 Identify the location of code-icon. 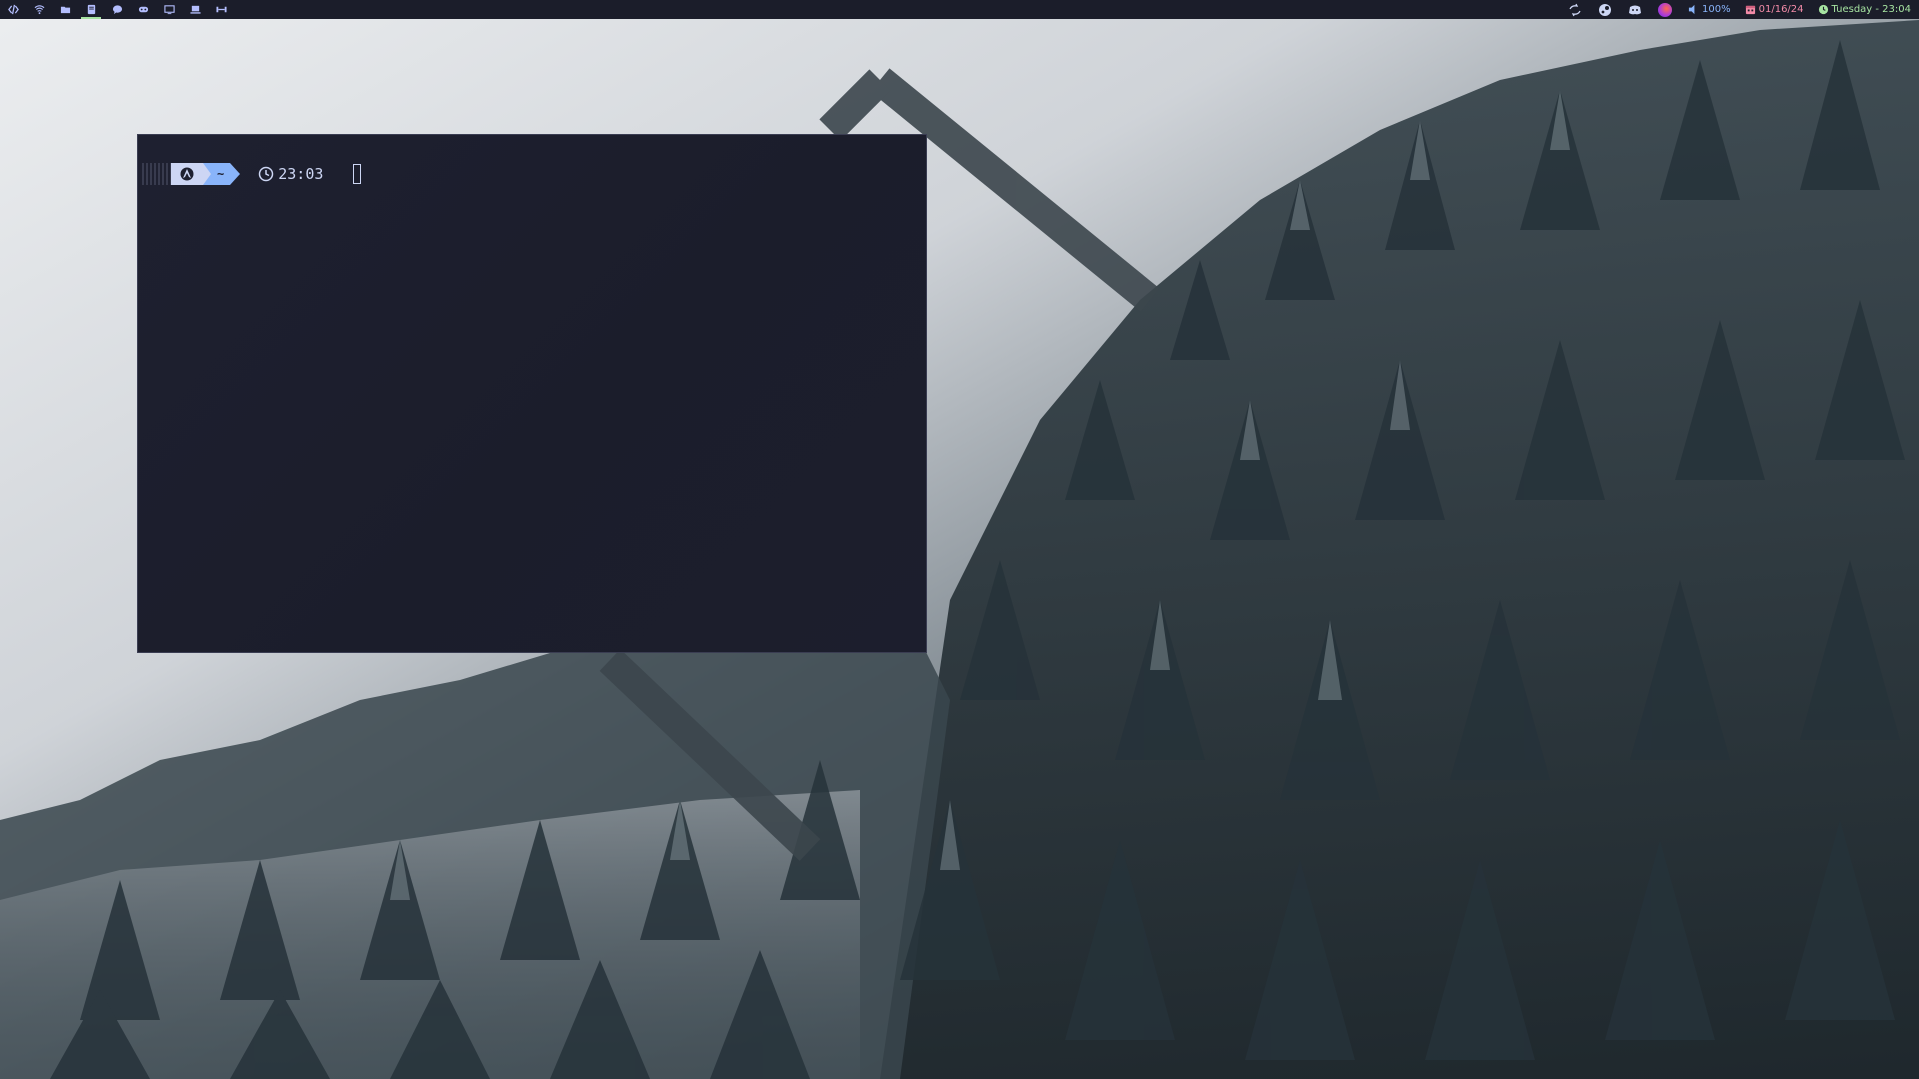
(13, 9).